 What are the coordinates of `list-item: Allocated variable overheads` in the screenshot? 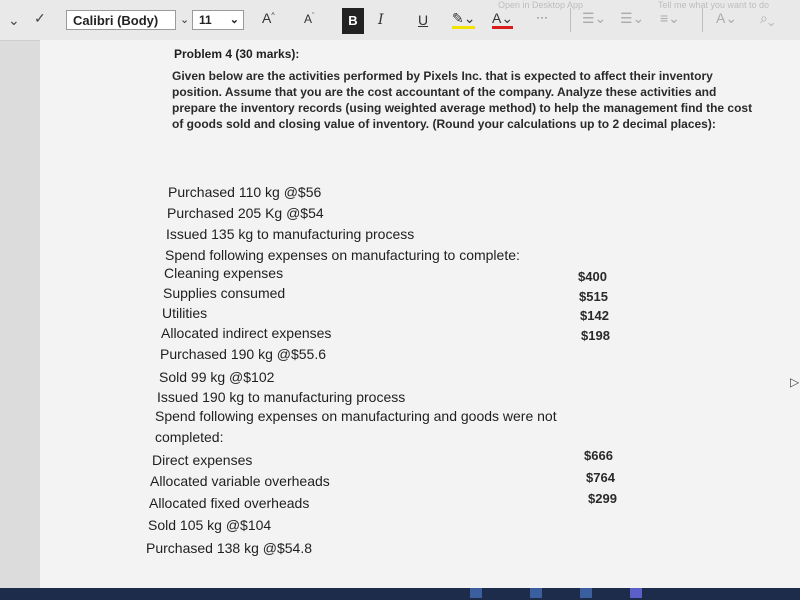 It's located at (240, 481).